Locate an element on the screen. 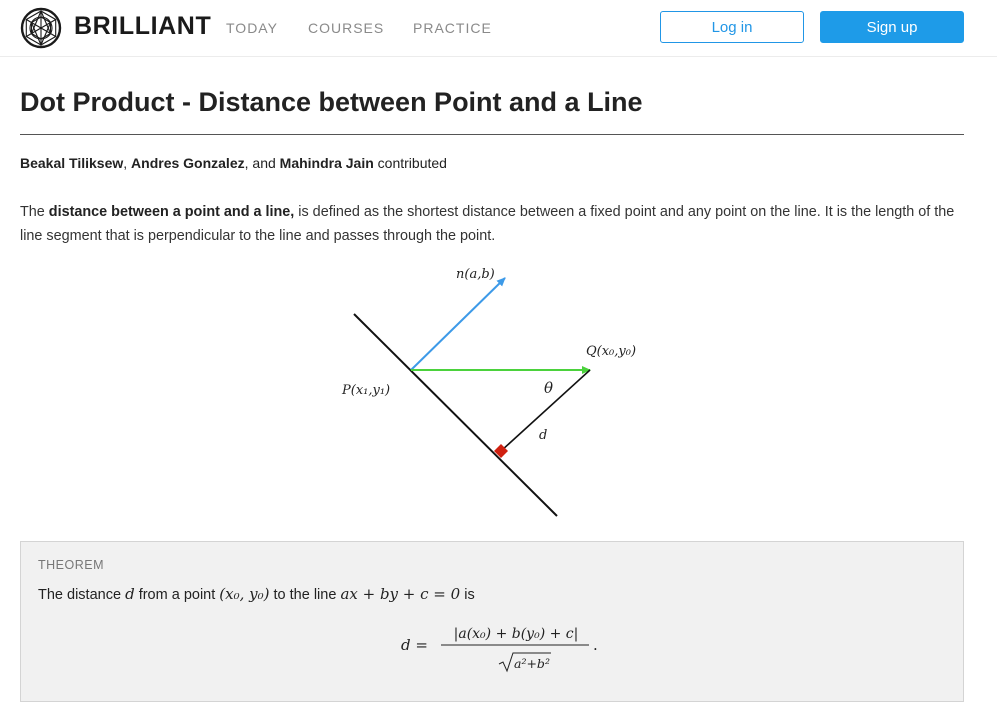 The image size is (997, 721). nav-practice-link: PRACTICE is located at coordinates (452, 28).